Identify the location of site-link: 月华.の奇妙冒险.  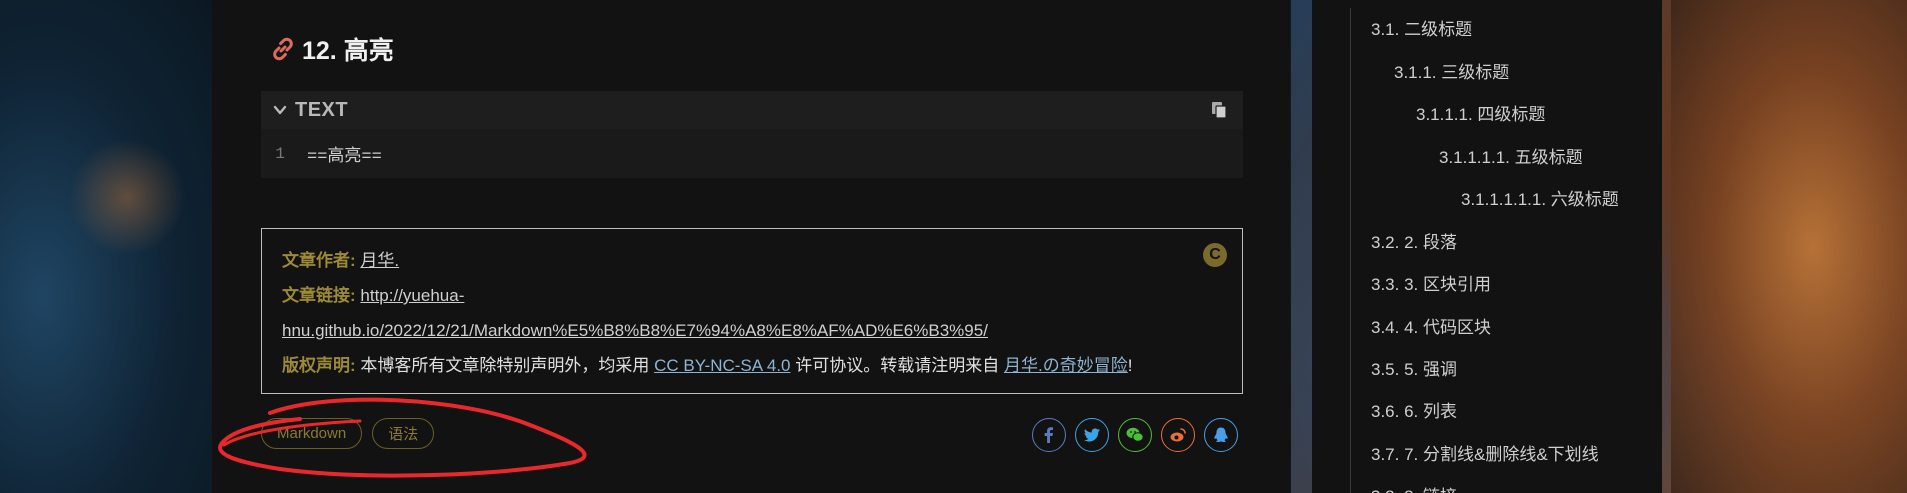
(1066, 365).